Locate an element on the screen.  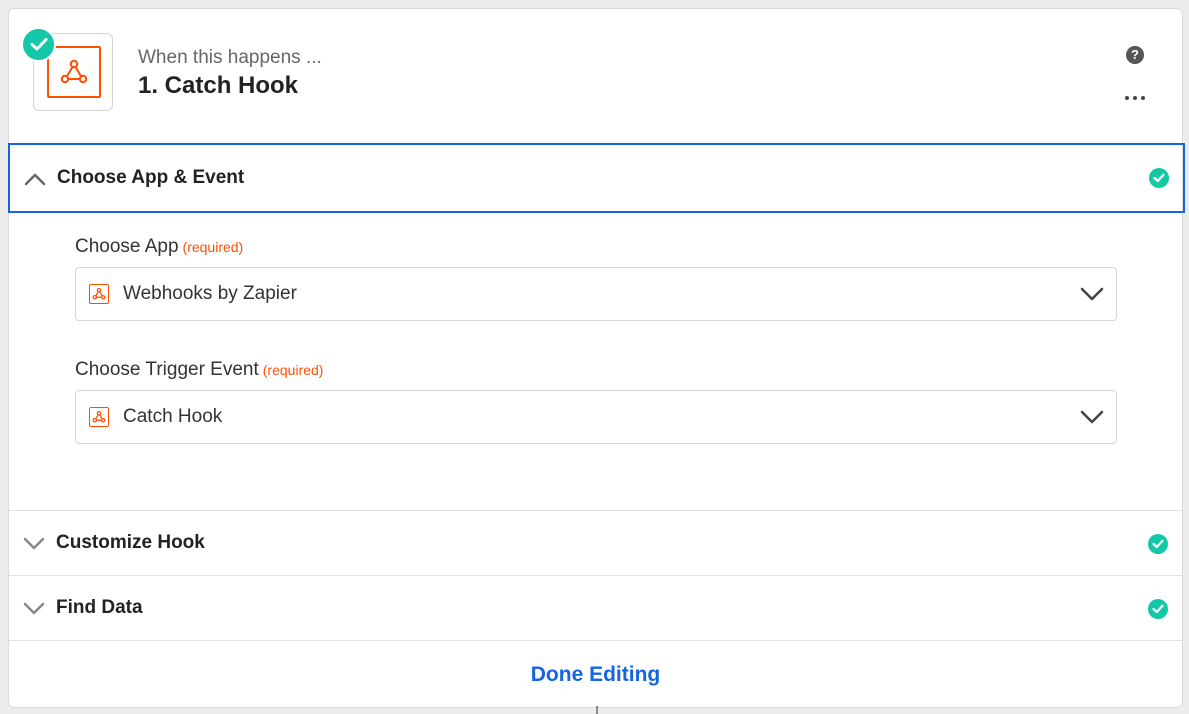
choose-trigger-event-select: Catch Hook is located at coordinates (596, 417).